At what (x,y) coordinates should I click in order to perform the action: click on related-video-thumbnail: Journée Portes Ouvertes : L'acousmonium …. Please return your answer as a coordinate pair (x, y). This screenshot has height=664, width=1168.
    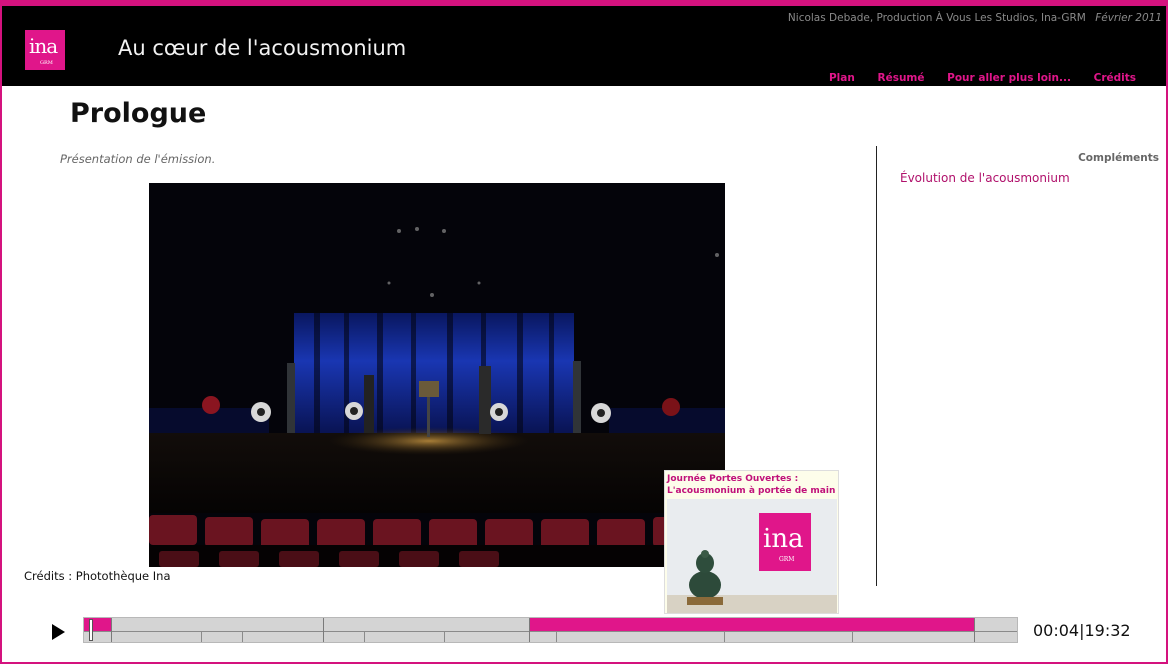
    Looking at the image, I should click on (751, 542).